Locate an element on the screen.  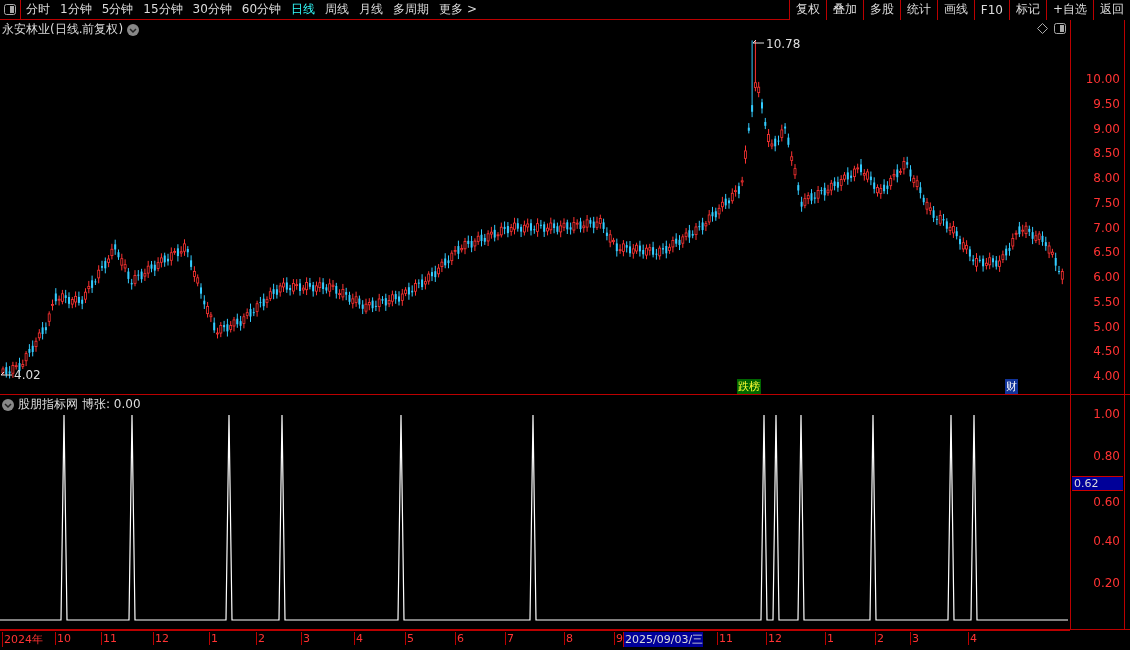
price-tick-label: 7.50 is located at coordinates (1106, 202).